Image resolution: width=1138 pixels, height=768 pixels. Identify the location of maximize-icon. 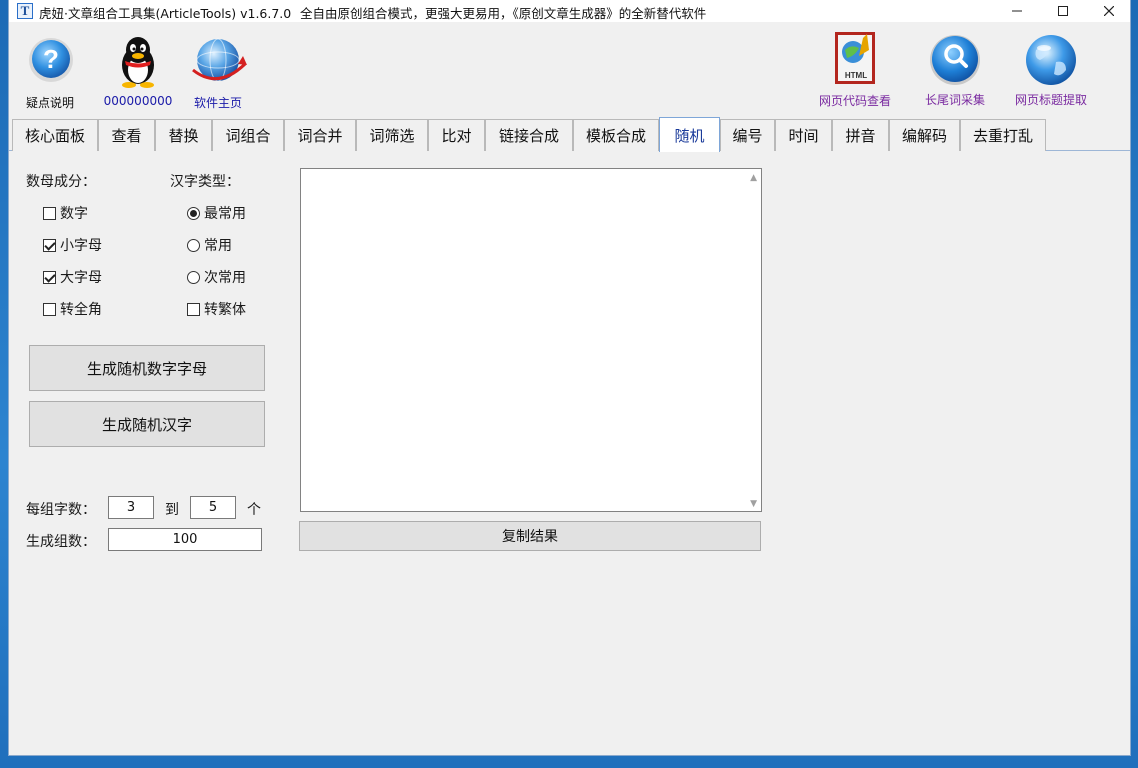
(1063, 11).